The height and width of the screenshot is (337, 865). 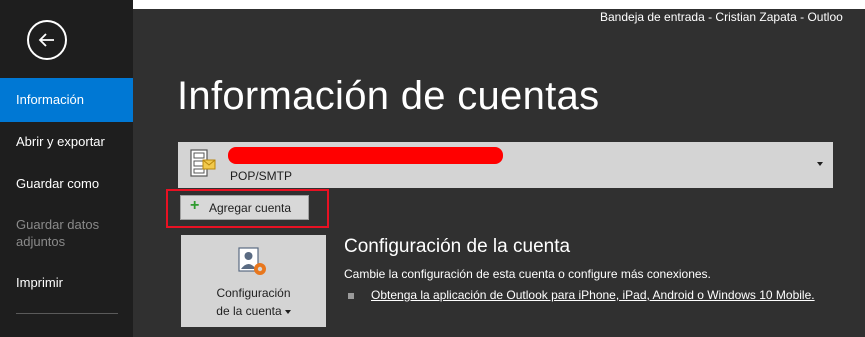 I want to click on nav-item-guardar-datos-adjuntos: Guardar datos adjuntos, so click(x=58, y=233).